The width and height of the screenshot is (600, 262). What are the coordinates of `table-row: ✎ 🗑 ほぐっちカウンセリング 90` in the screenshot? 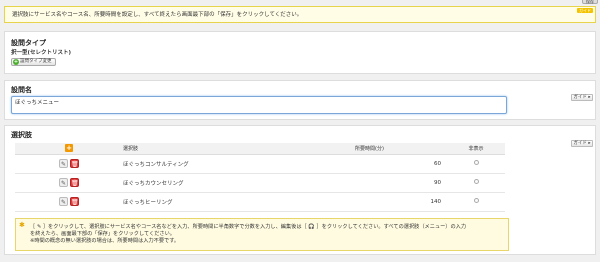 It's located at (260, 183).